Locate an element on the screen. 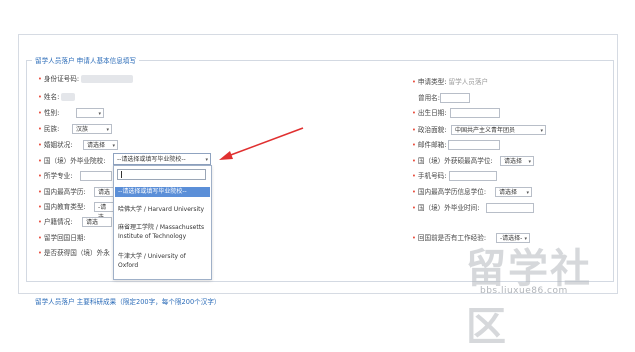 This screenshot has height=352, width=635. watermark: 留学社区 bbs.liuxue86.com is located at coordinates (543, 293).